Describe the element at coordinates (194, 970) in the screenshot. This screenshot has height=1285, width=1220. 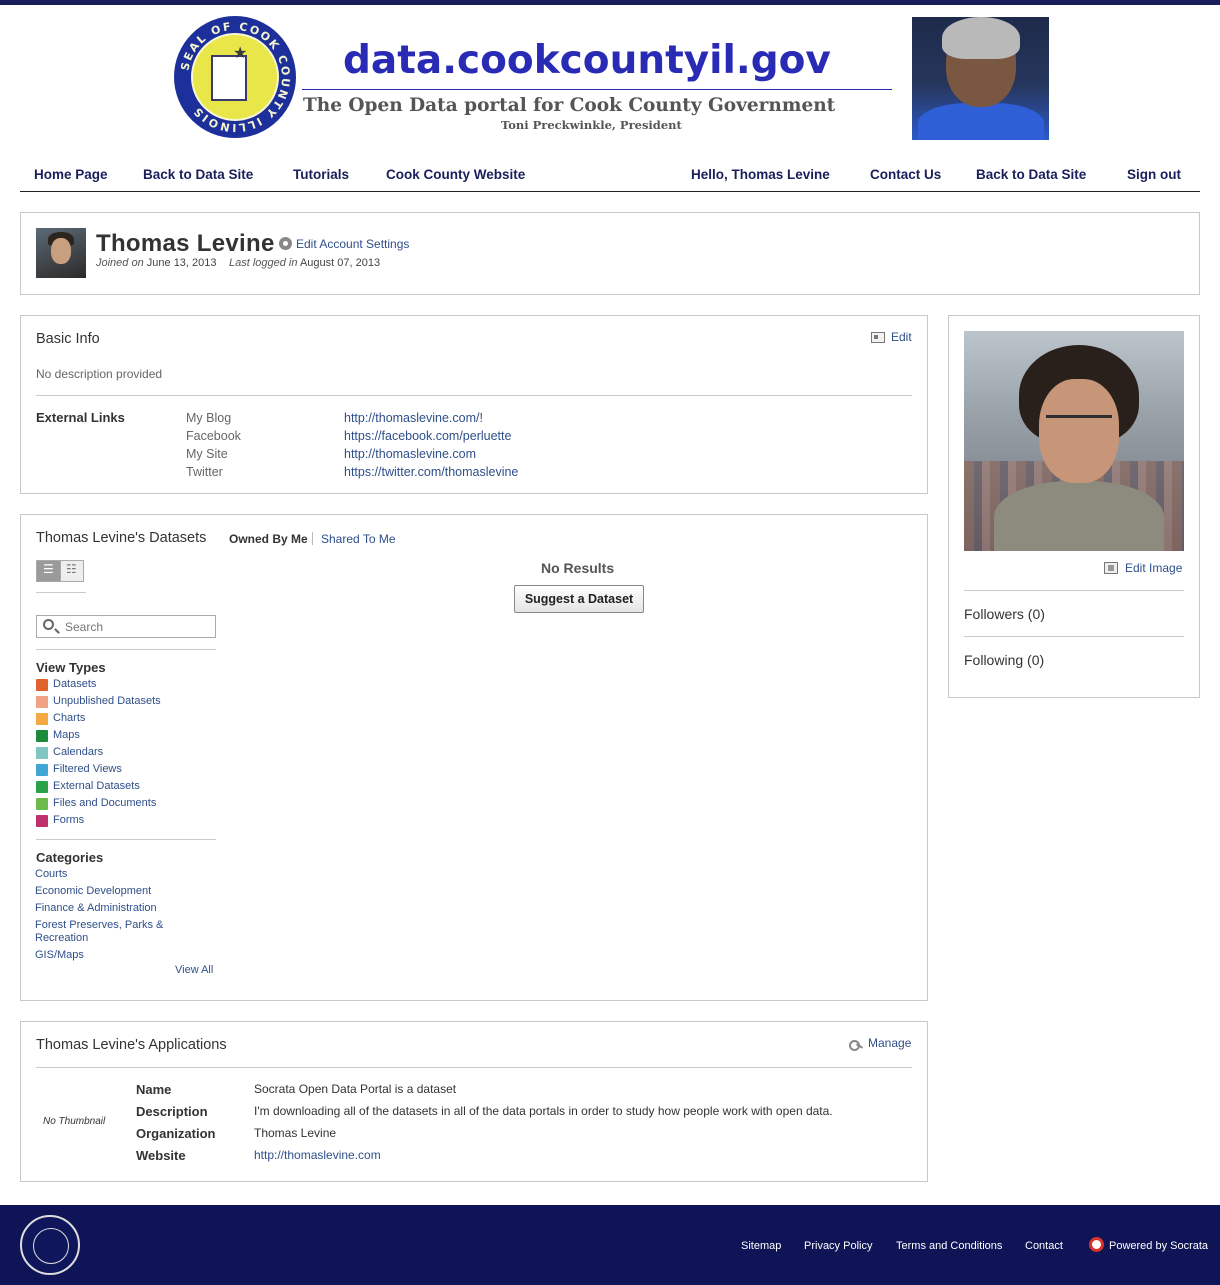
I see `view-all-link: View All` at that location.